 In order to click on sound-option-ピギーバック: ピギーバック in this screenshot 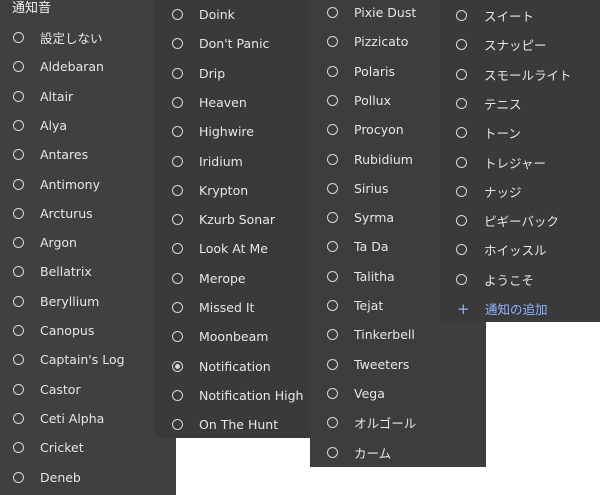, I will do `click(520, 220)`.